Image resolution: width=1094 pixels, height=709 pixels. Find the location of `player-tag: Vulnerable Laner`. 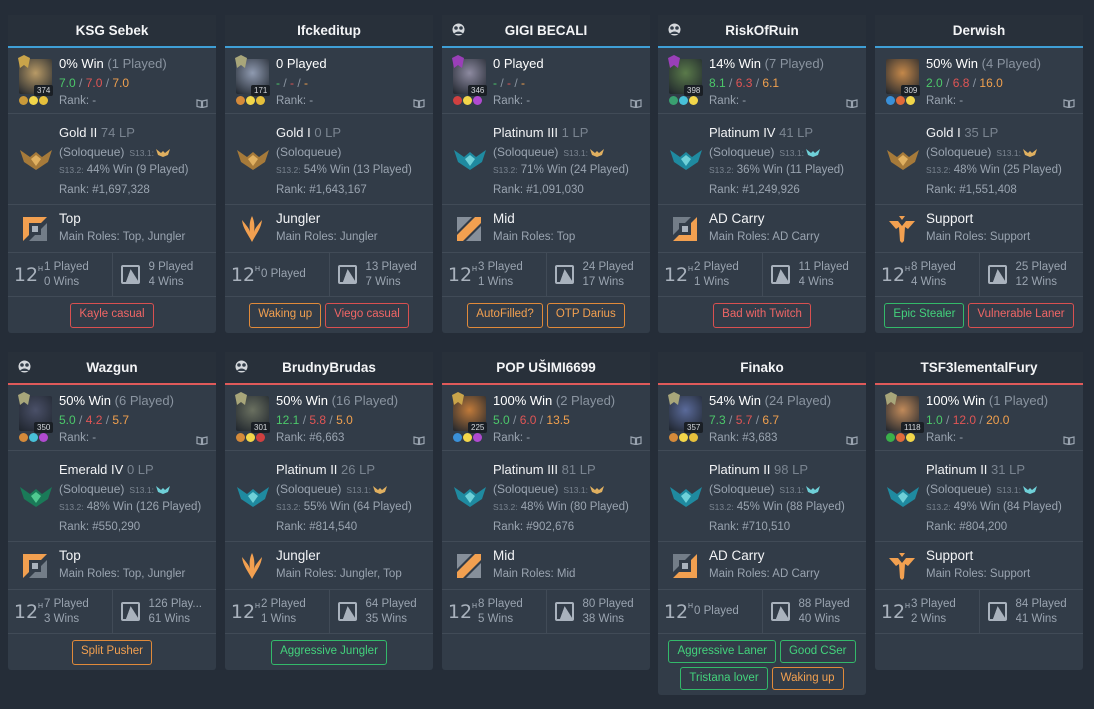

player-tag: Vulnerable Laner is located at coordinates (1021, 315).